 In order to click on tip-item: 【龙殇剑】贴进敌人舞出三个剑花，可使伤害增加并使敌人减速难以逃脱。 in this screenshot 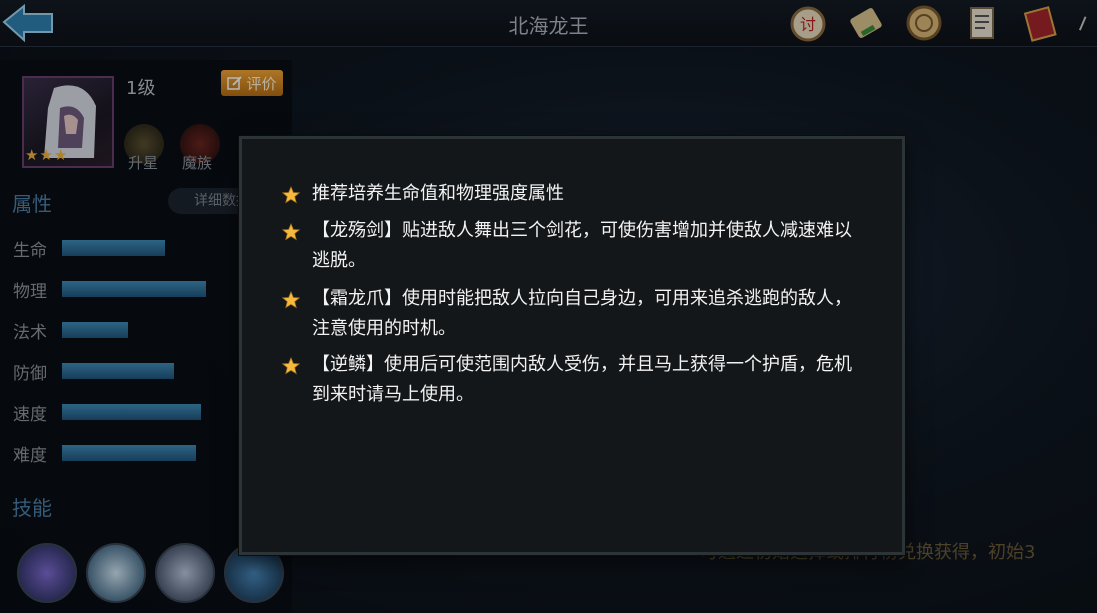, I will do `click(567, 246)`.